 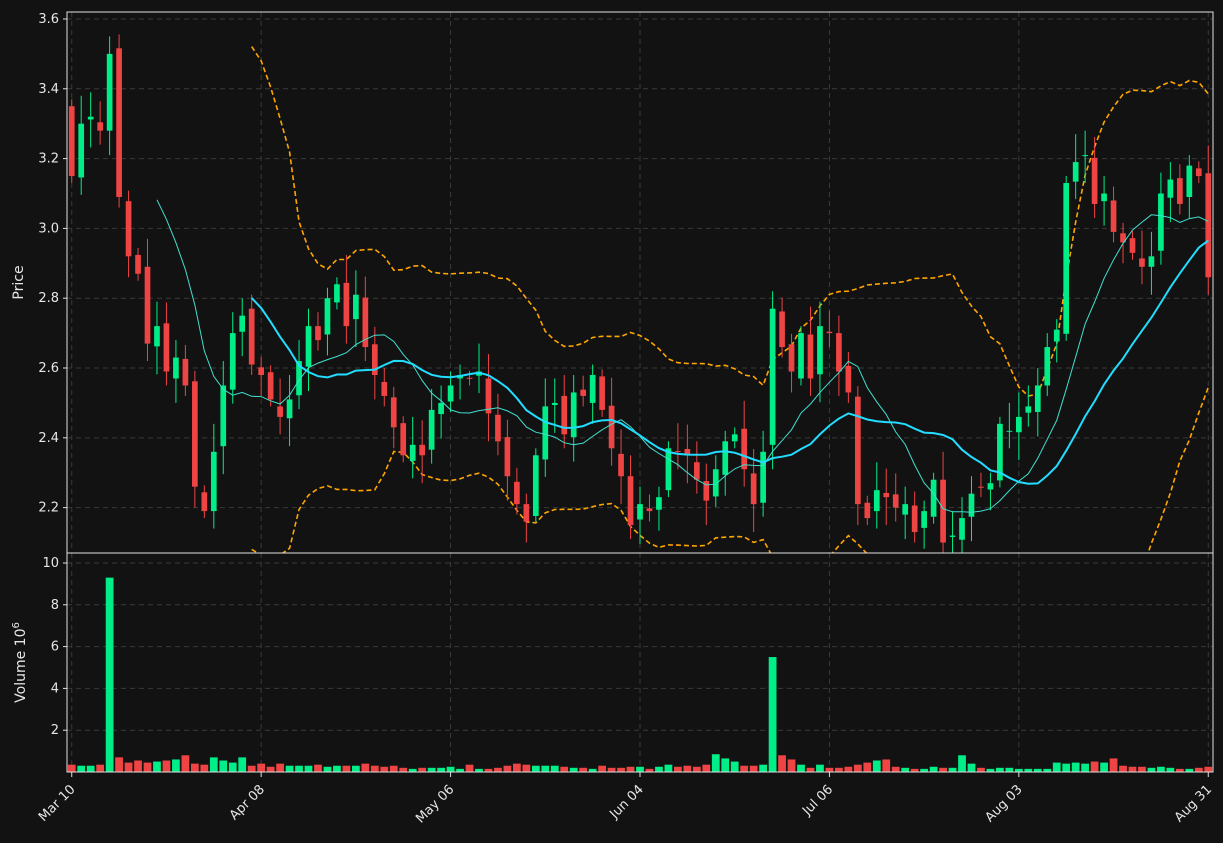 What do you see at coordinates (48, 228) in the screenshot?
I see `price-tick-label: 3.0` at bounding box center [48, 228].